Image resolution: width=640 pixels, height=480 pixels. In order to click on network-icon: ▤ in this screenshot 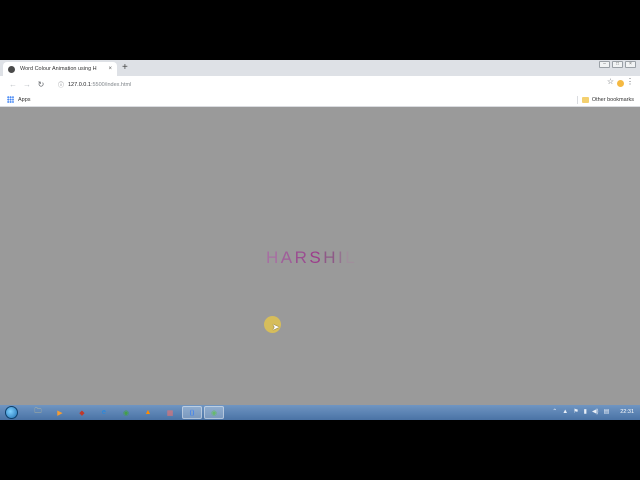, I will do `click(607, 411)`.